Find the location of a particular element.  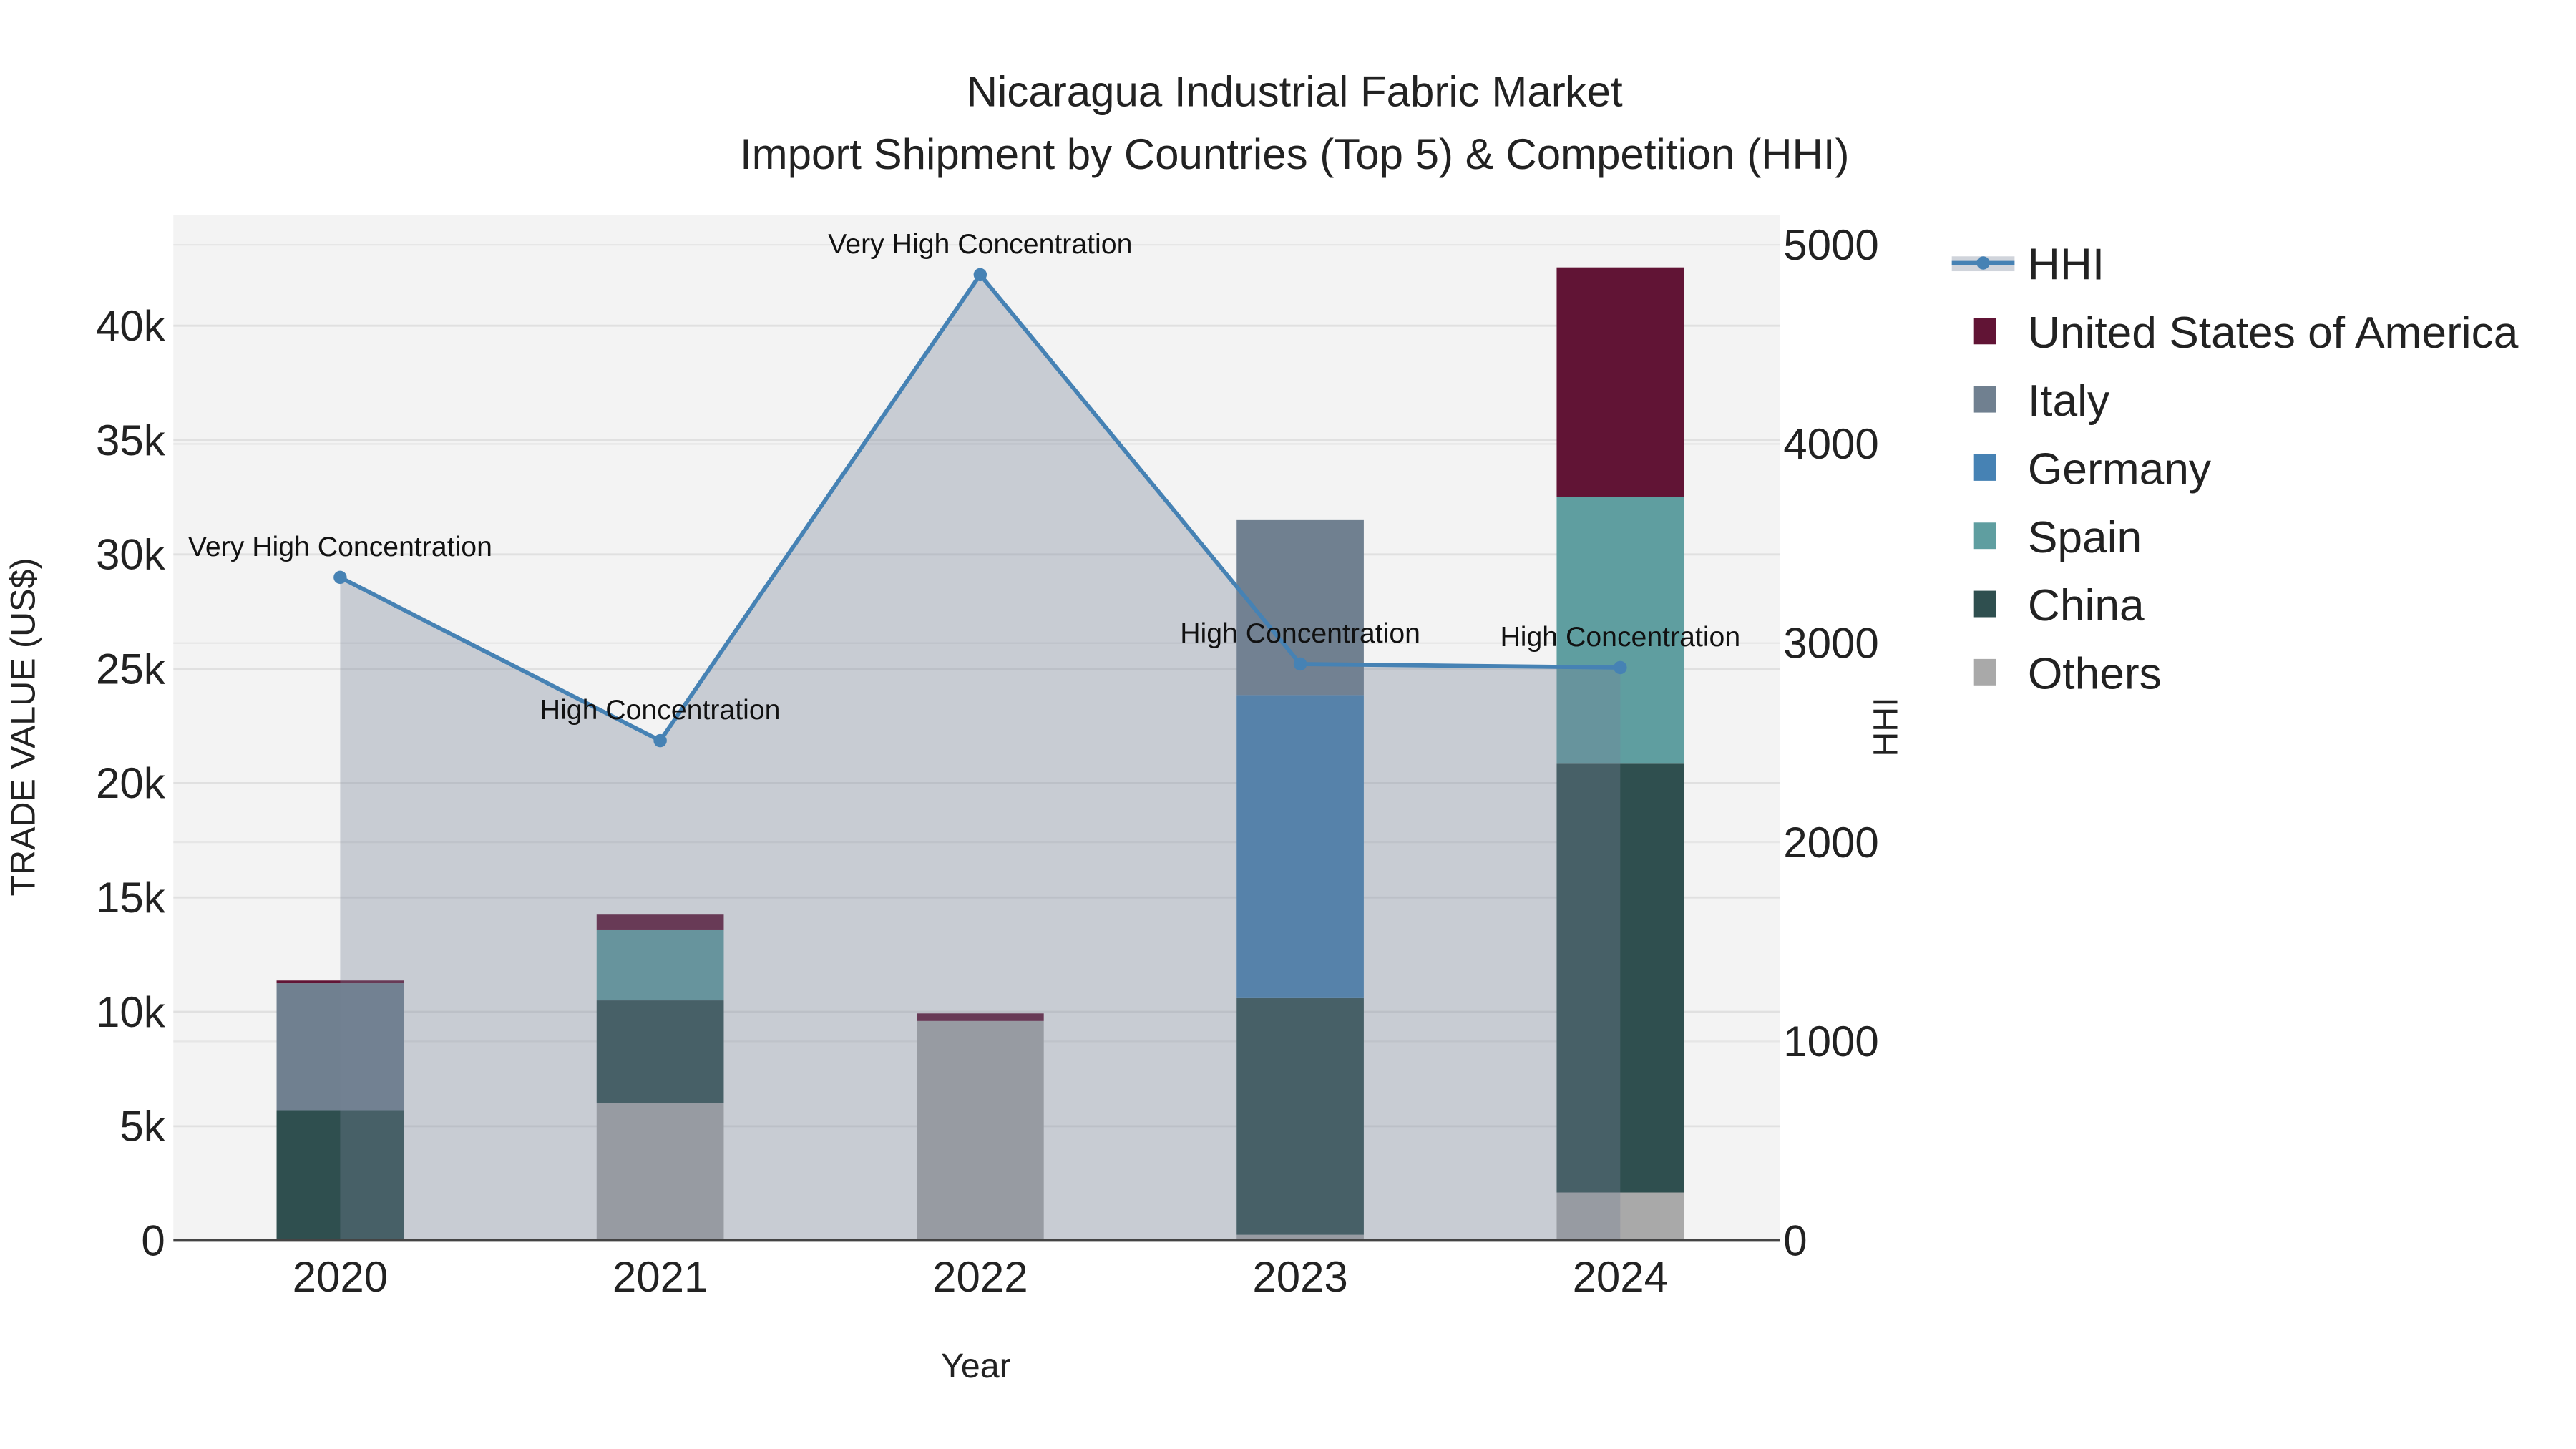

x-tick-label: 2021 is located at coordinates (660, 1277).